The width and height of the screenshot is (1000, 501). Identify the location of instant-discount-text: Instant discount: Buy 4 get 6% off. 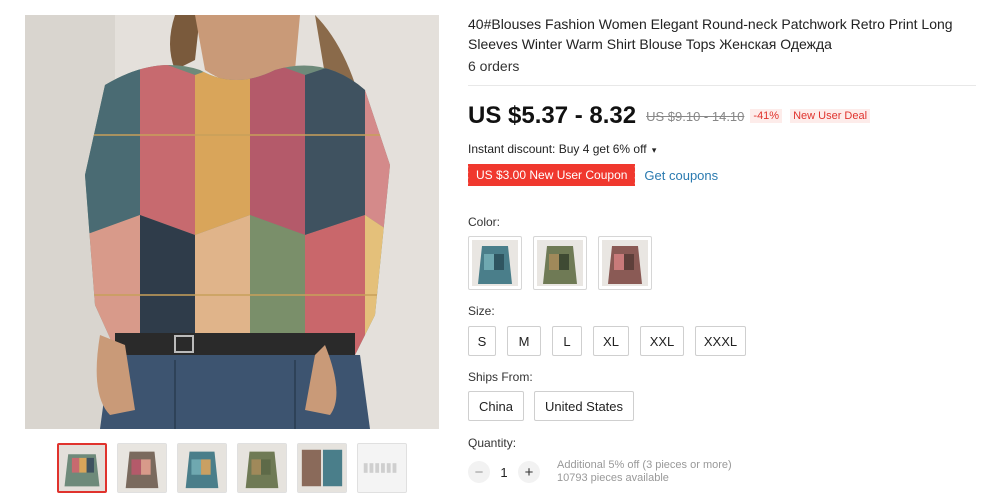
(557, 149).